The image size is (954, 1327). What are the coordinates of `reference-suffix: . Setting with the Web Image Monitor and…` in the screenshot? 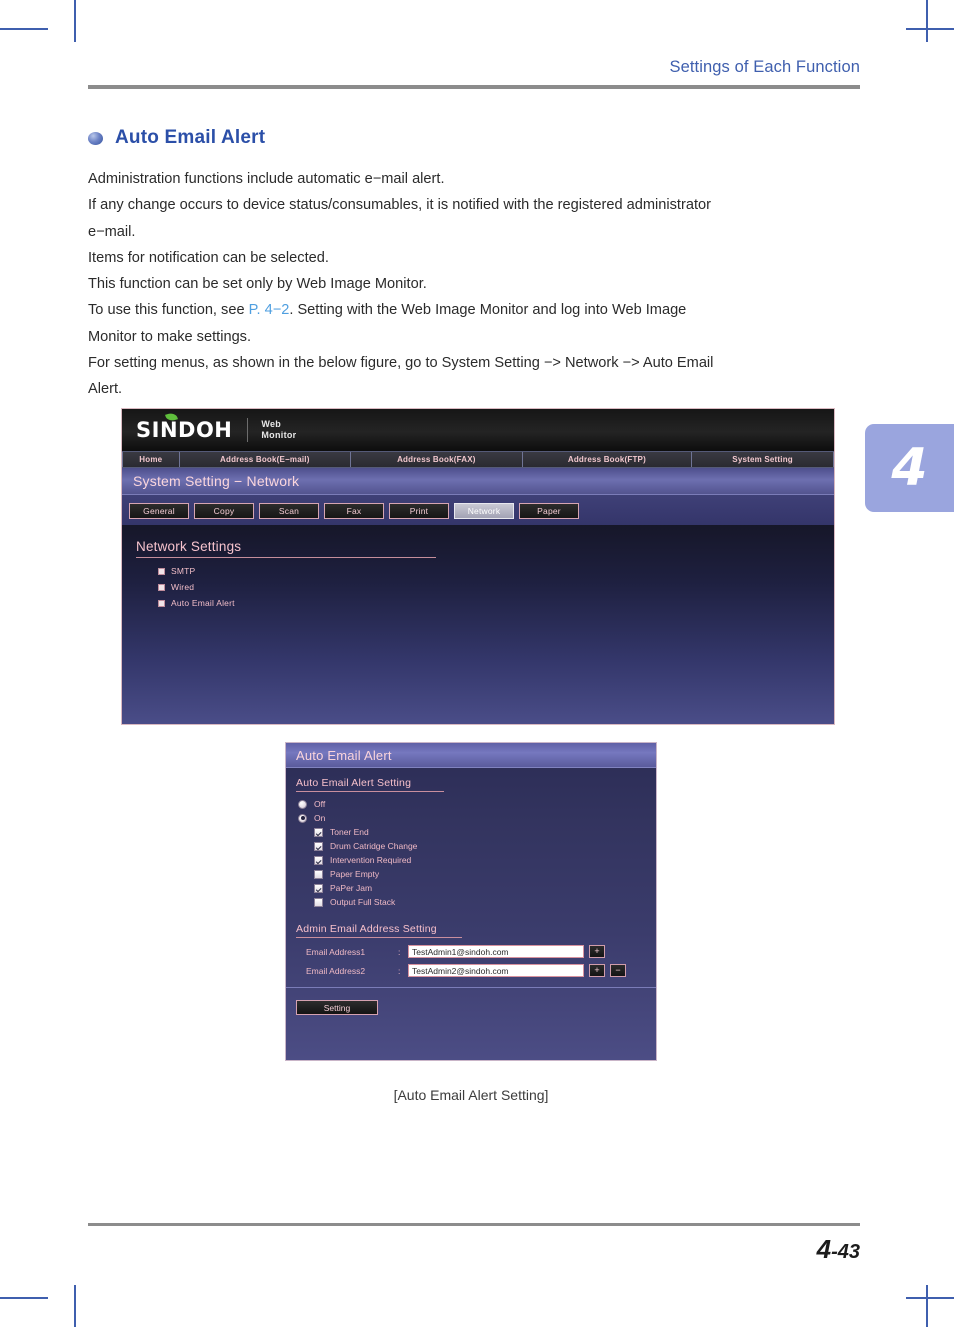 It's located at (488, 310).